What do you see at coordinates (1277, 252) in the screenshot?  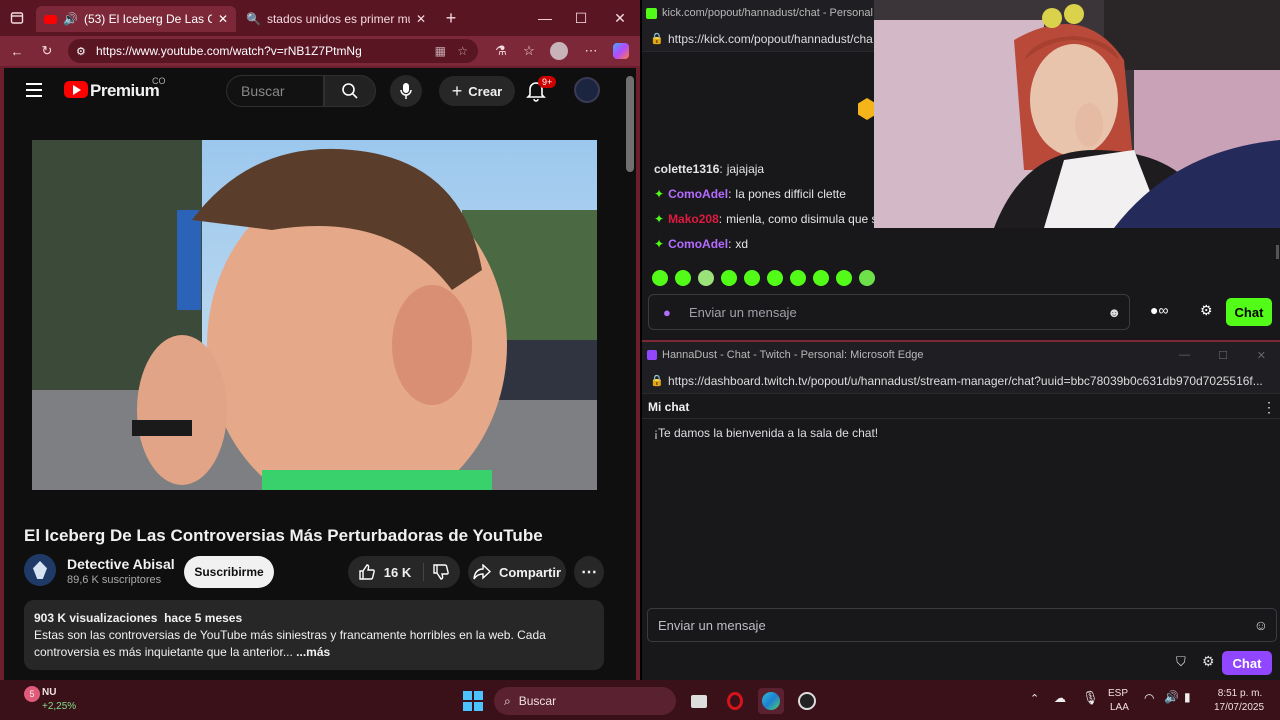 I see `right-scrollbar` at bounding box center [1277, 252].